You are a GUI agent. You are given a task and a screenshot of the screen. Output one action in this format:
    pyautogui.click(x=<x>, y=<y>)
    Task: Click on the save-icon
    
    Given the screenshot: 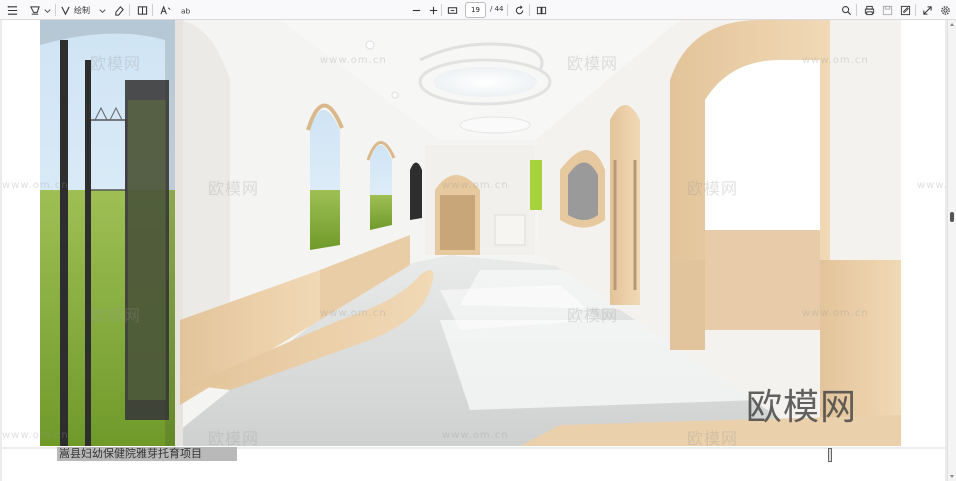 What is the action you would take?
    pyautogui.click(x=887, y=10)
    